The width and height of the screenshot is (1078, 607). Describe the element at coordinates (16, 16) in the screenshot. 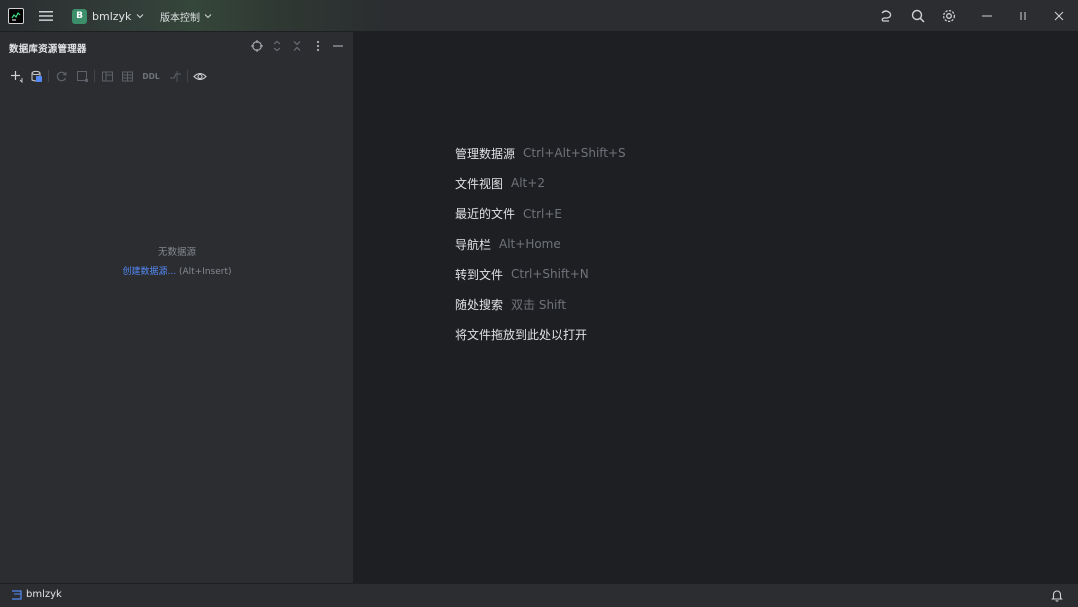

I see `datagrip-logo-icon` at that location.